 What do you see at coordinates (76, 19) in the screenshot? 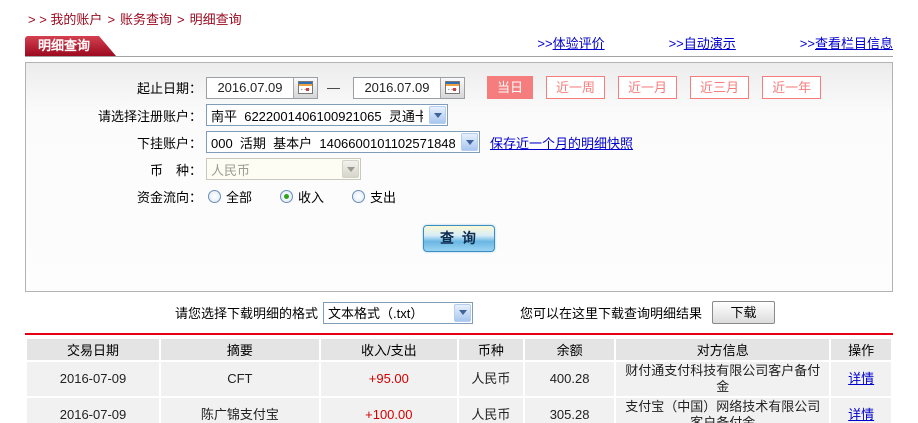
I see `breadcrumb-item: 我的账户` at bounding box center [76, 19].